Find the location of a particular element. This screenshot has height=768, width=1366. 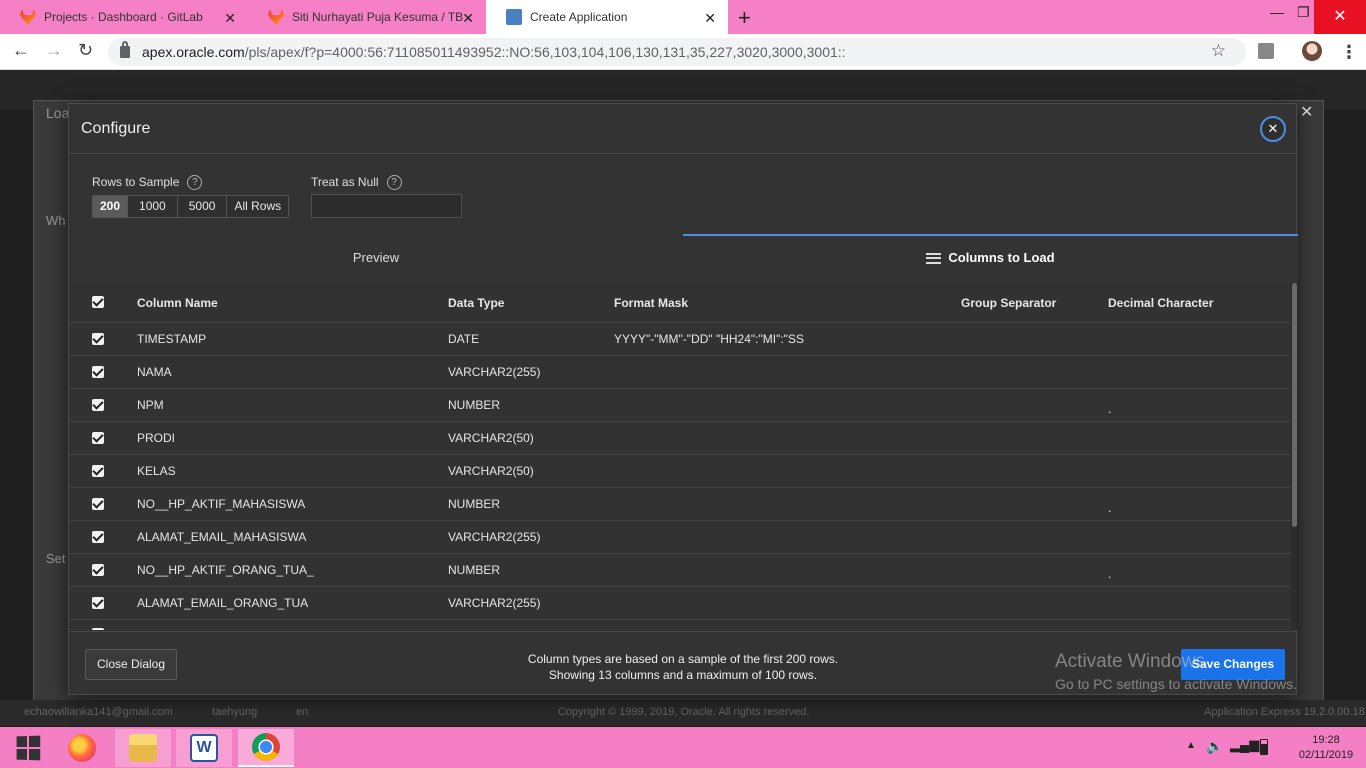

rows-to-sample-selector: 200 1000 5000 All Rows is located at coordinates (191, 206).